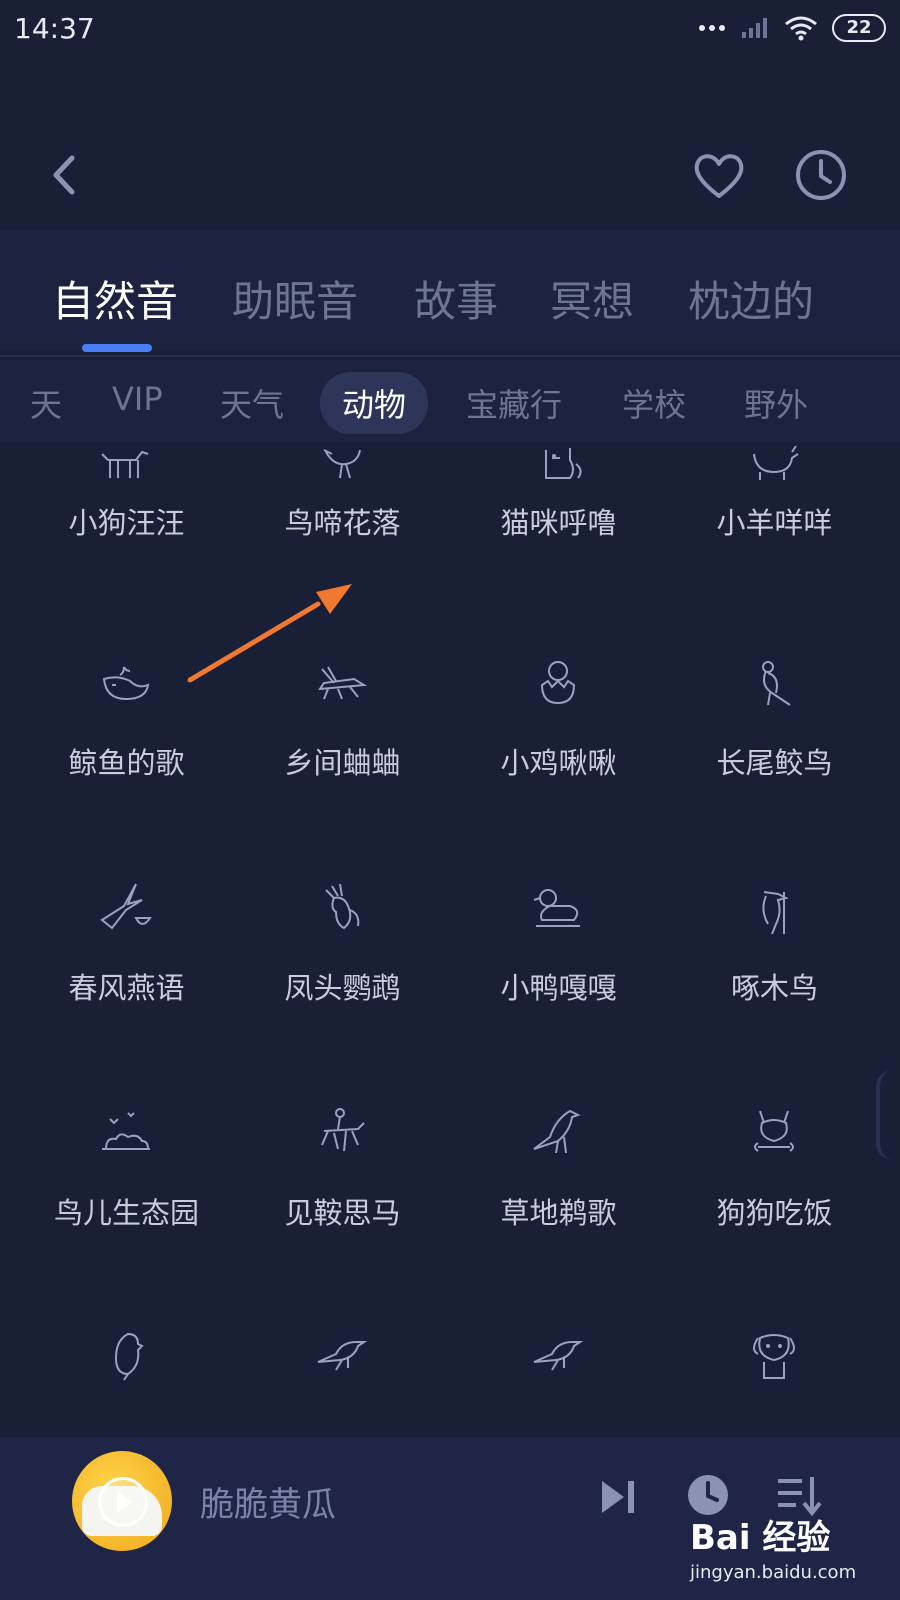  Describe the element at coordinates (126, 1131) in the screenshot. I see `bird-park-icon` at that location.